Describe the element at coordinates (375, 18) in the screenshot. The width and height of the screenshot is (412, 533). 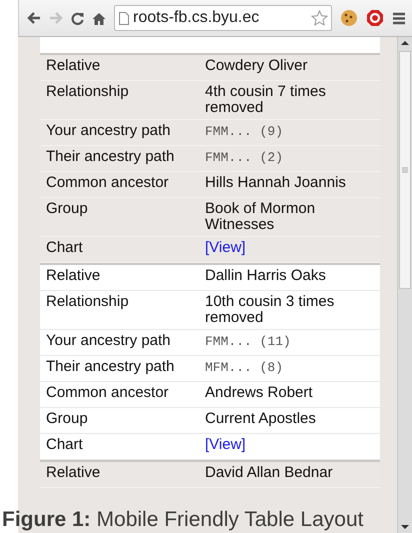
I see `stop-sign-icon` at that location.